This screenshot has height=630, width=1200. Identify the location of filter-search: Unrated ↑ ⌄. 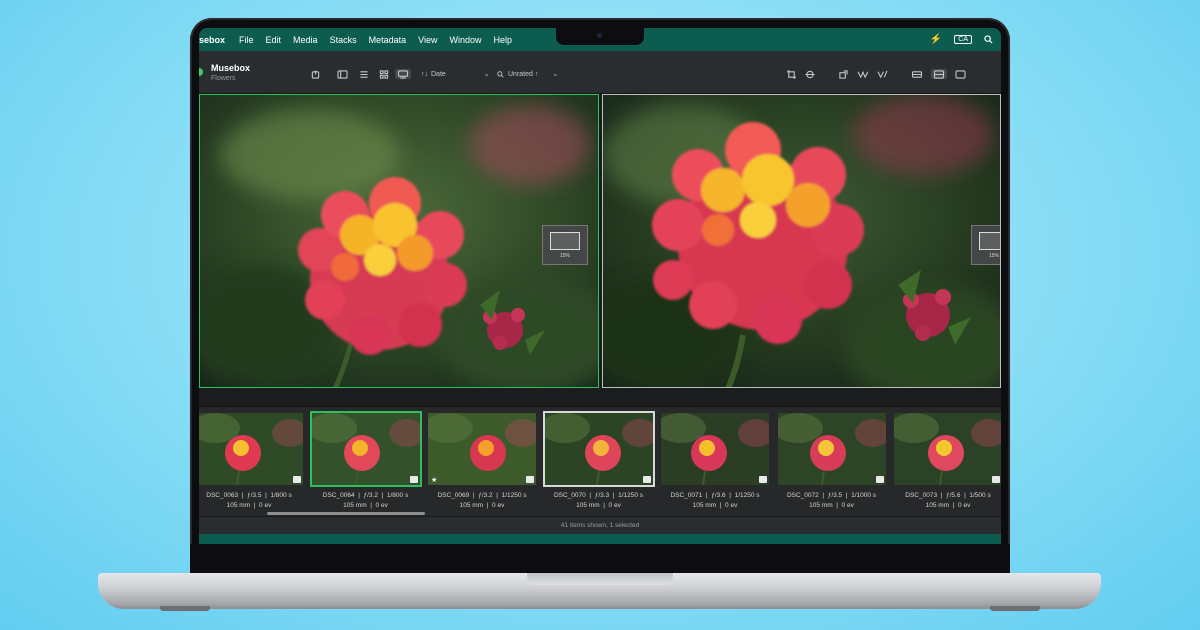
(527, 74).